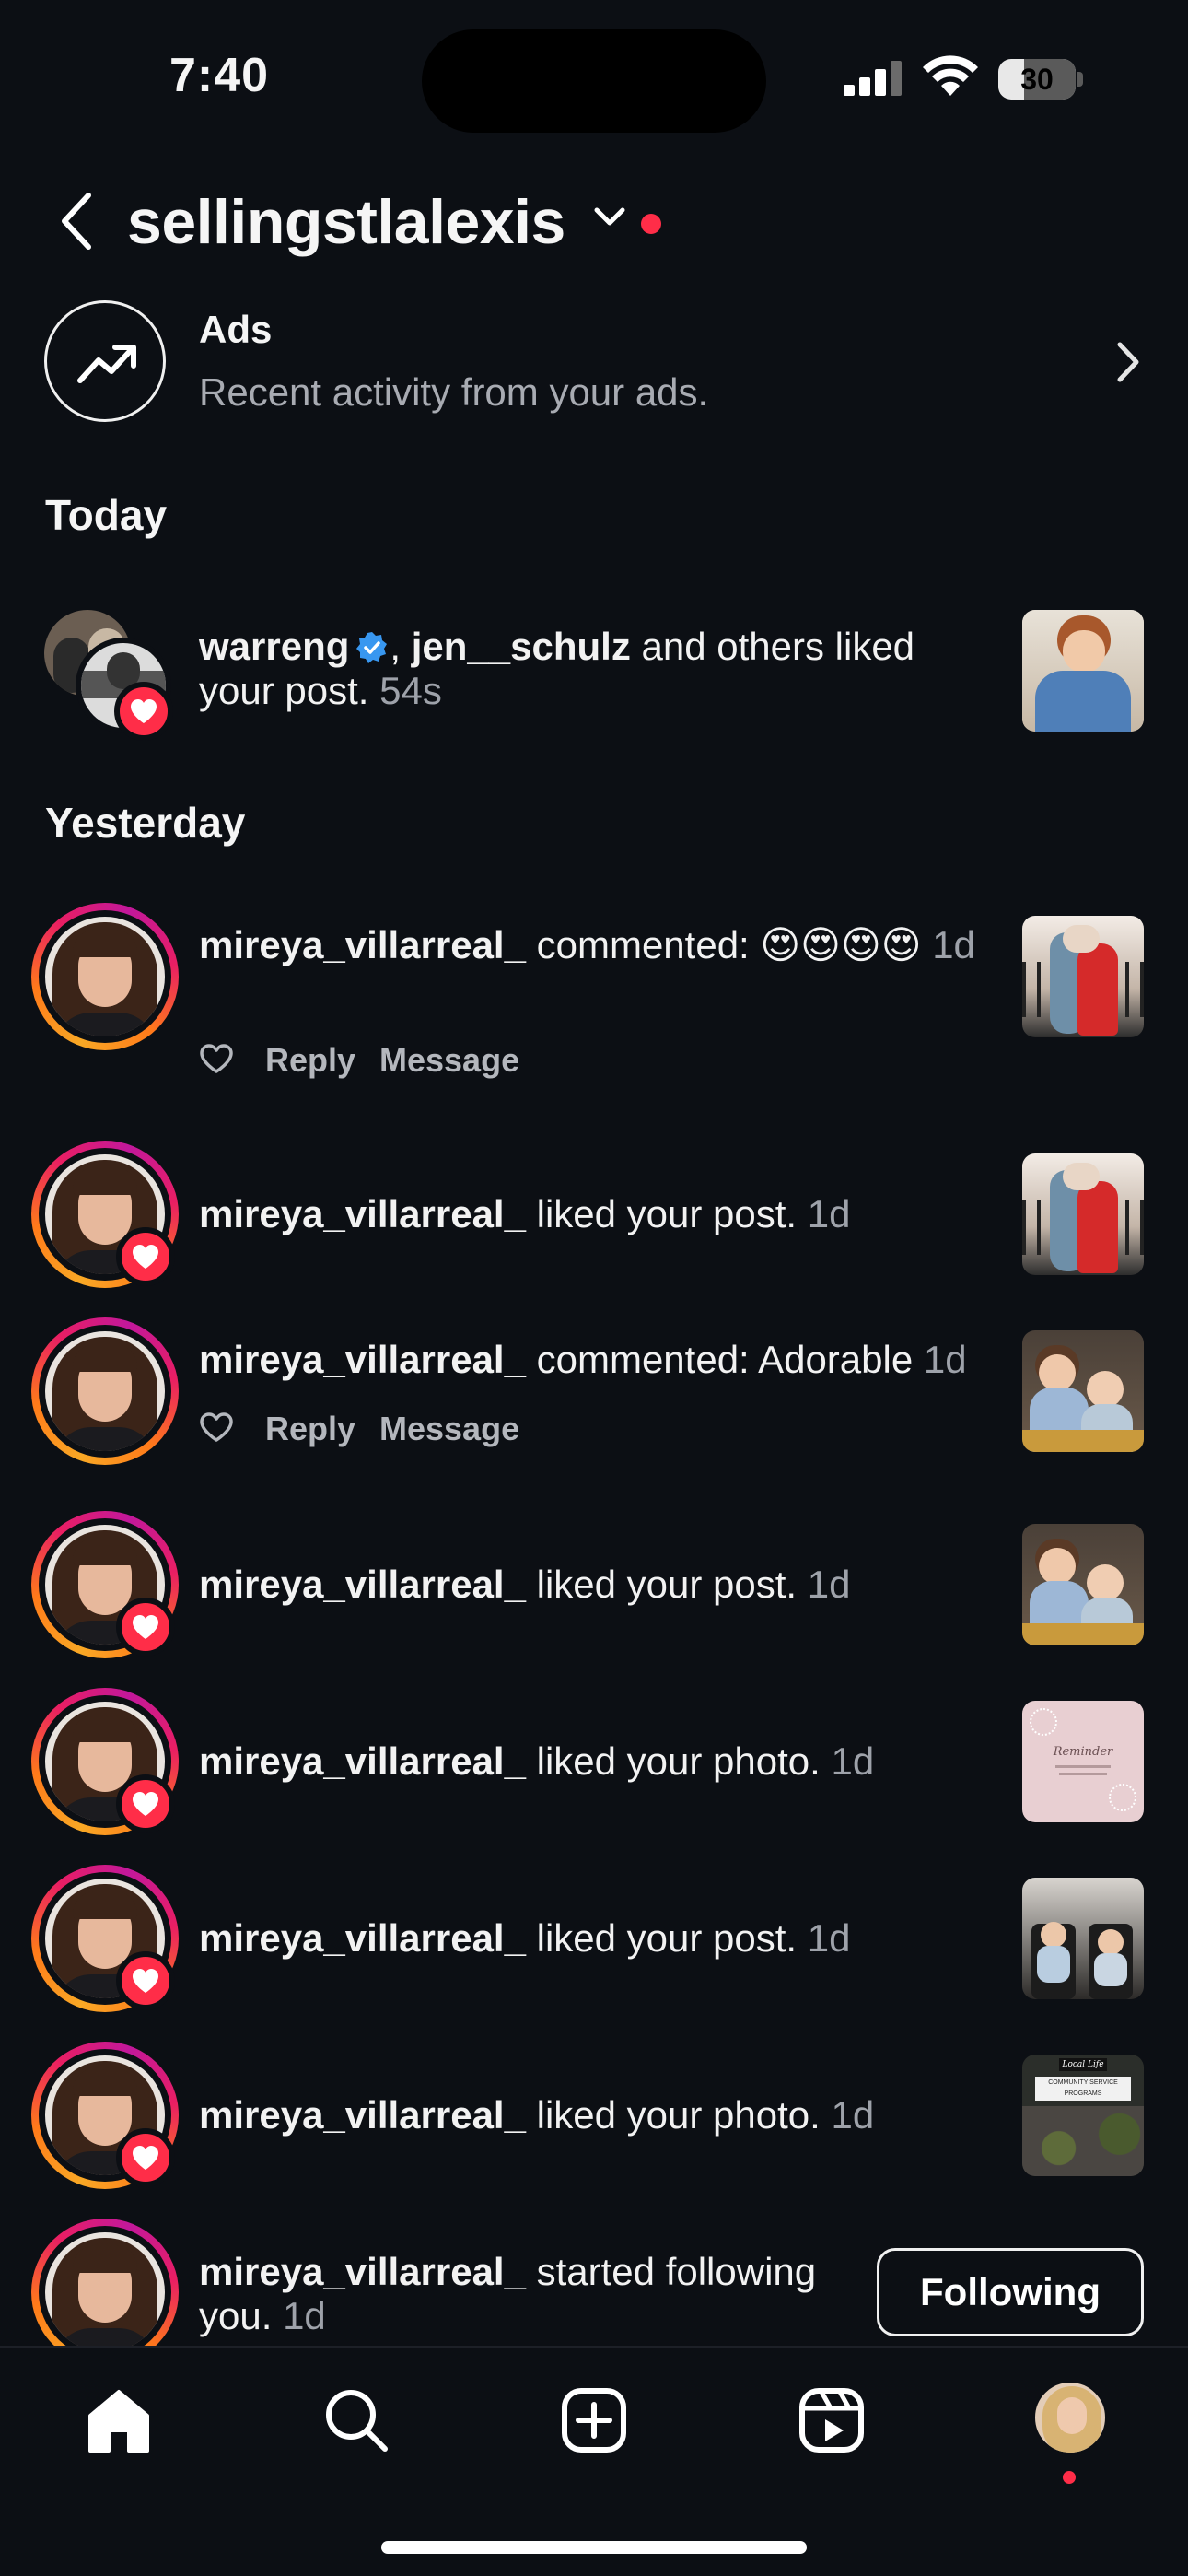 This screenshot has height=2576, width=1188. Describe the element at coordinates (105, 361) in the screenshot. I see `ads-trend-icon` at that location.